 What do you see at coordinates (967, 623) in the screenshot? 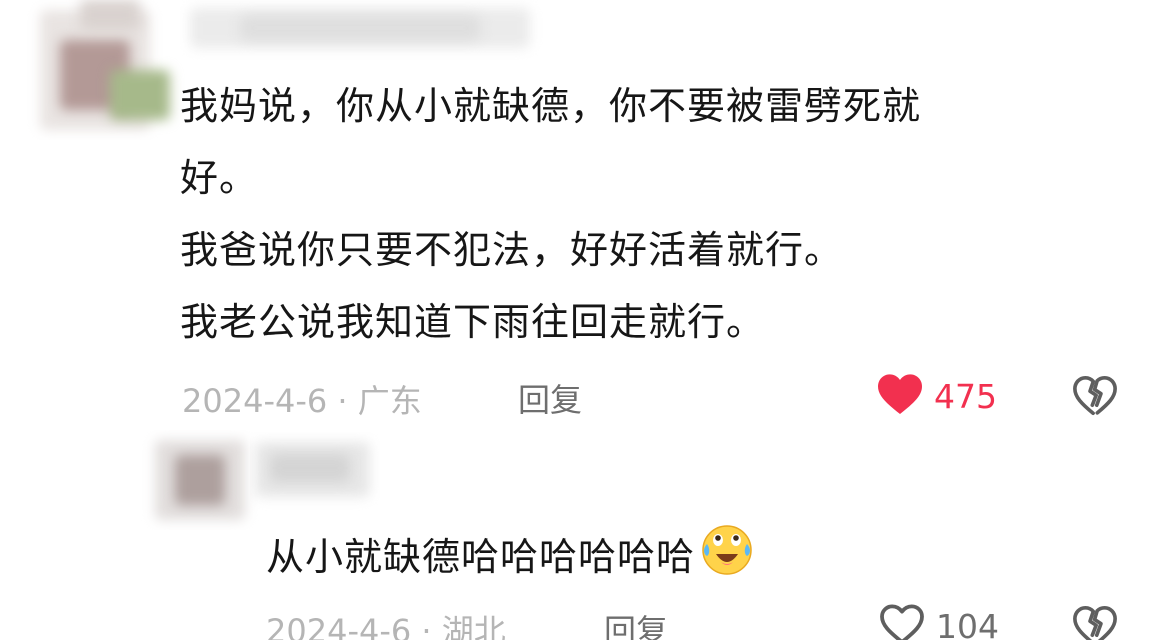
I see `like-count: 104` at bounding box center [967, 623].